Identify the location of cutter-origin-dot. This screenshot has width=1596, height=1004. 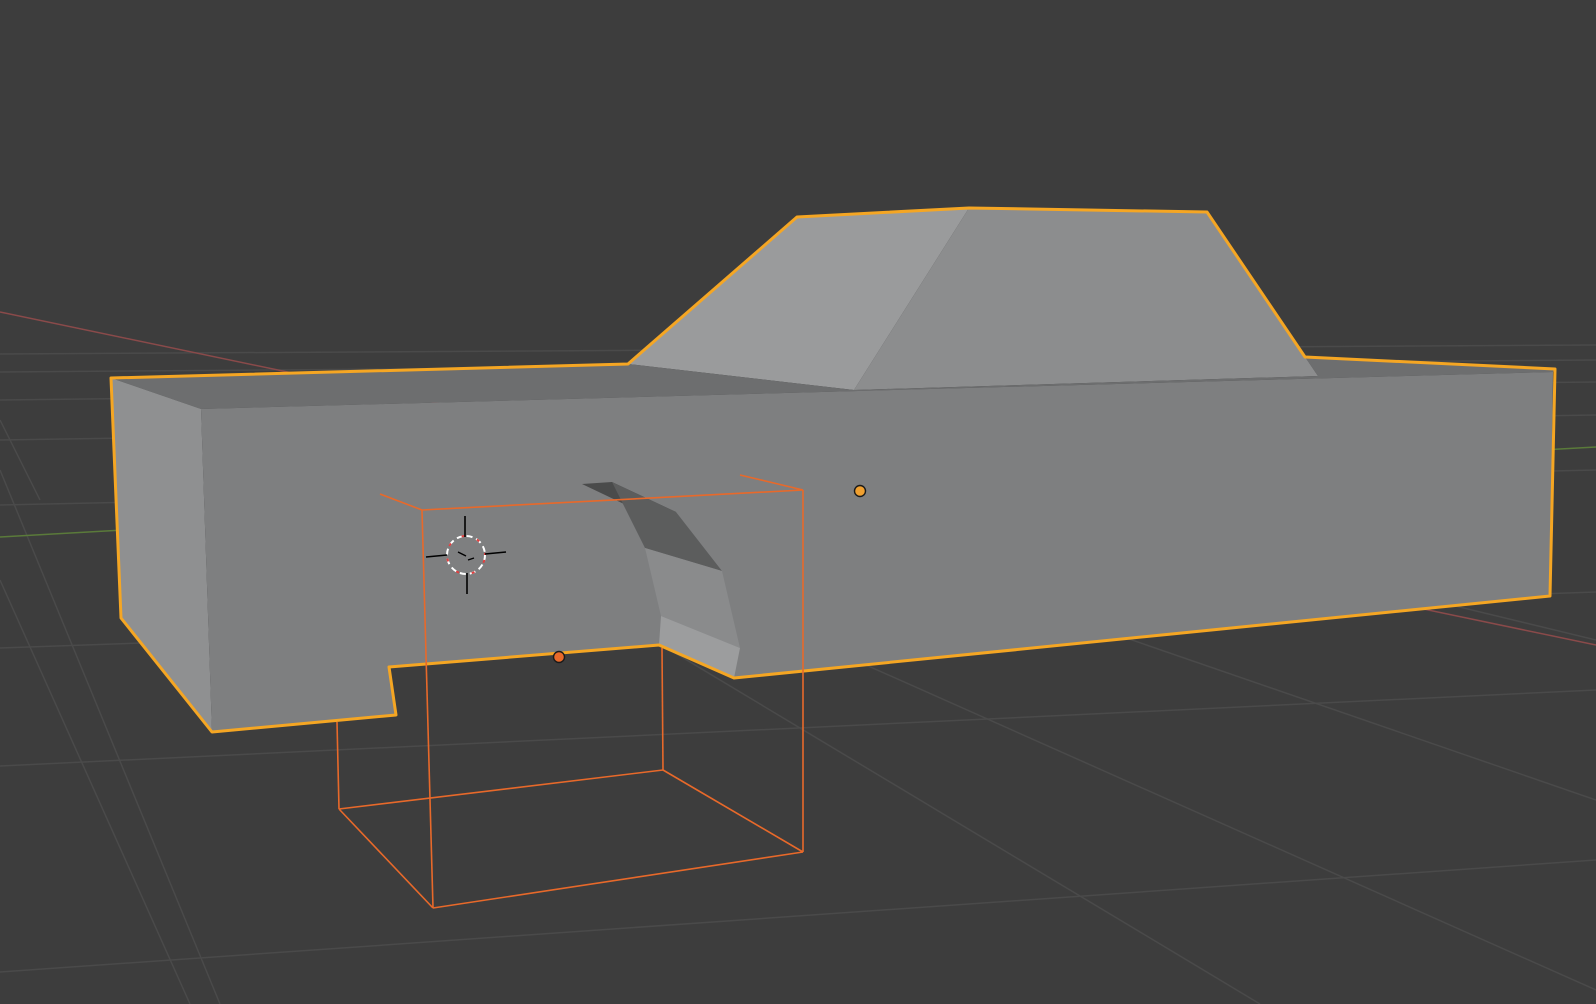
(559, 657).